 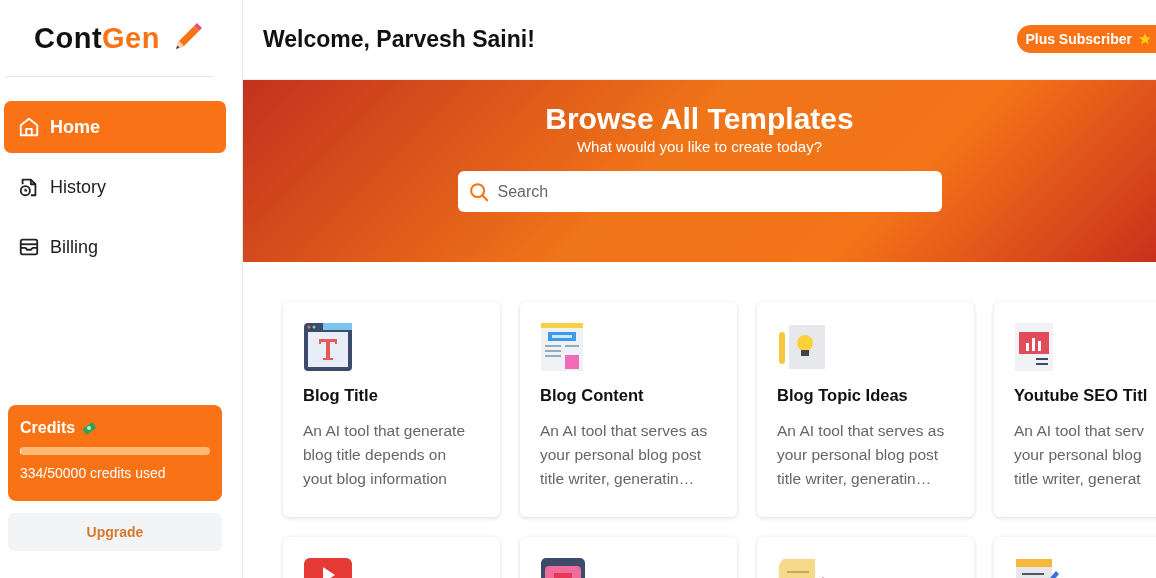 What do you see at coordinates (699, 146) in the screenshot?
I see `banner-subtitle: What would you like to create today?` at bounding box center [699, 146].